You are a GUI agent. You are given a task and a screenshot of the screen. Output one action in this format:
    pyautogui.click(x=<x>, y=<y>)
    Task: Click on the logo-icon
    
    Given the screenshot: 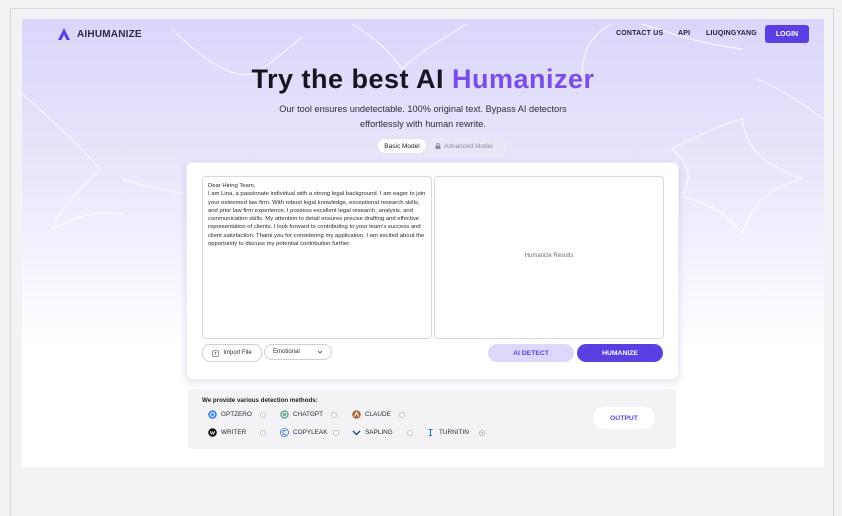 What is the action you would take?
    pyautogui.click(x=64, y=34)
    